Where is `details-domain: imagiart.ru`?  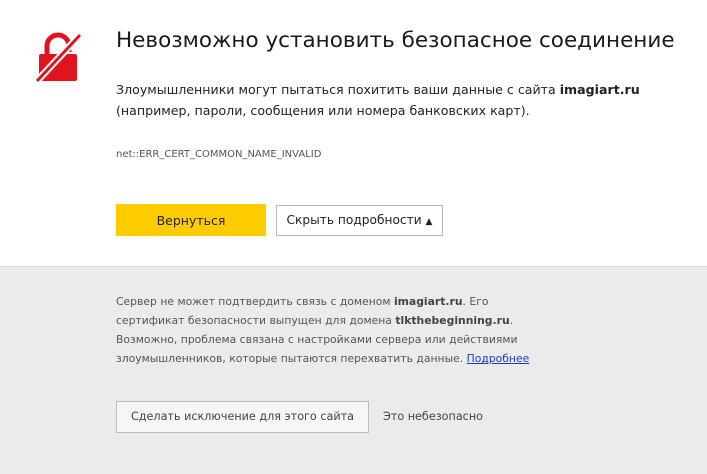
details-domain: imagiart.ru is located at coordinates (428, 301).